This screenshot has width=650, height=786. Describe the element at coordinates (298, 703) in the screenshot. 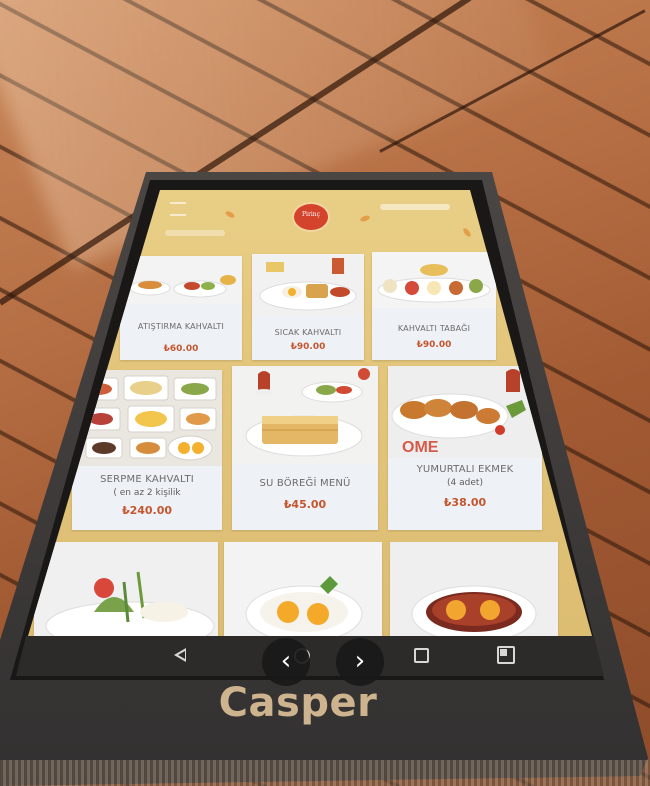

I see `tablet-brand-logo: Casper` at that location.